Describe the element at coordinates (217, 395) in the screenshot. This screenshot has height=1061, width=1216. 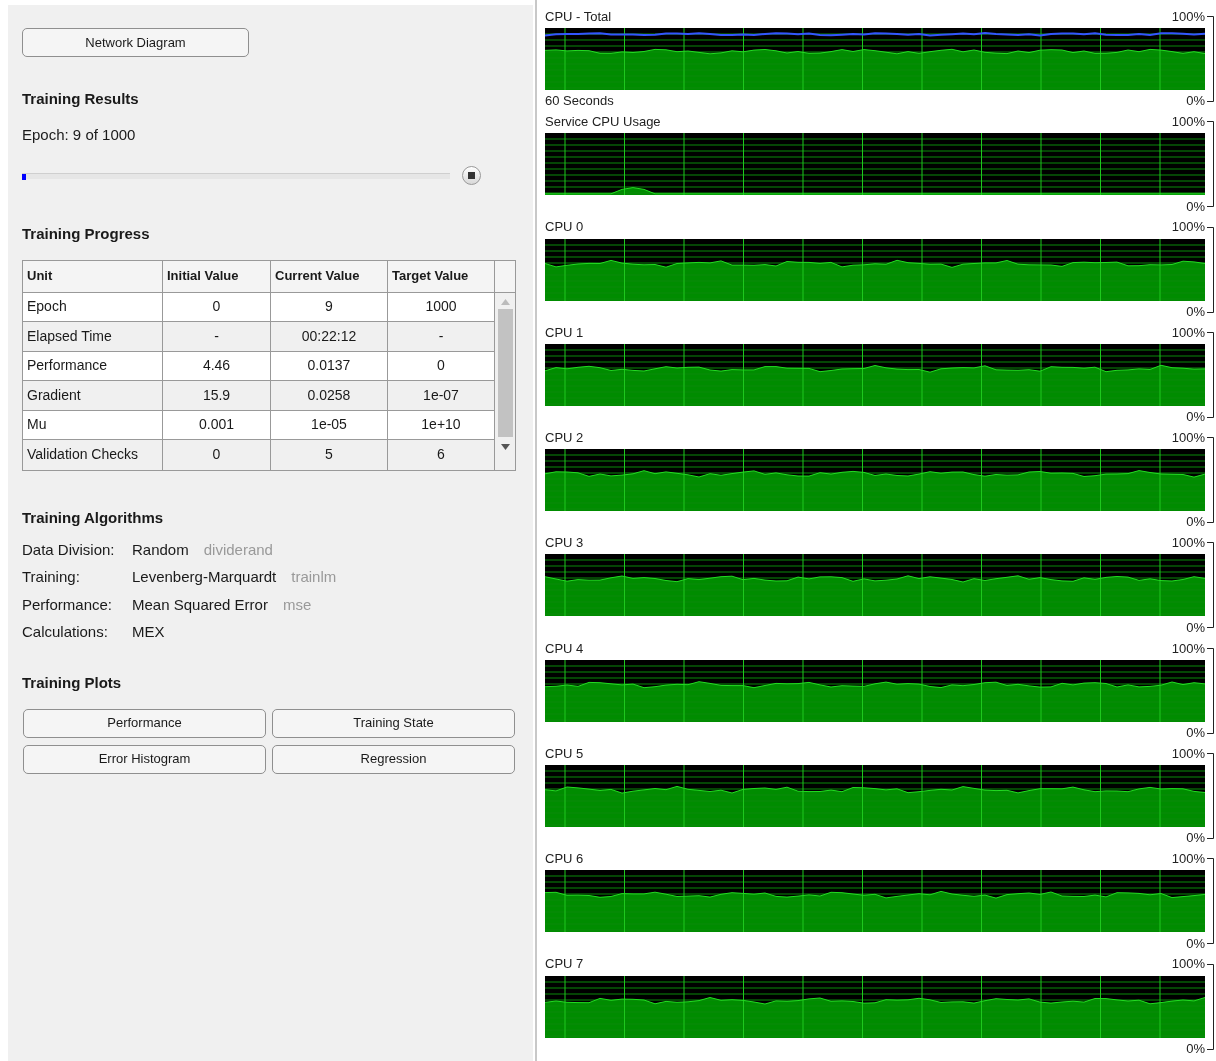
I see `table-cell: 15.9` at that location.